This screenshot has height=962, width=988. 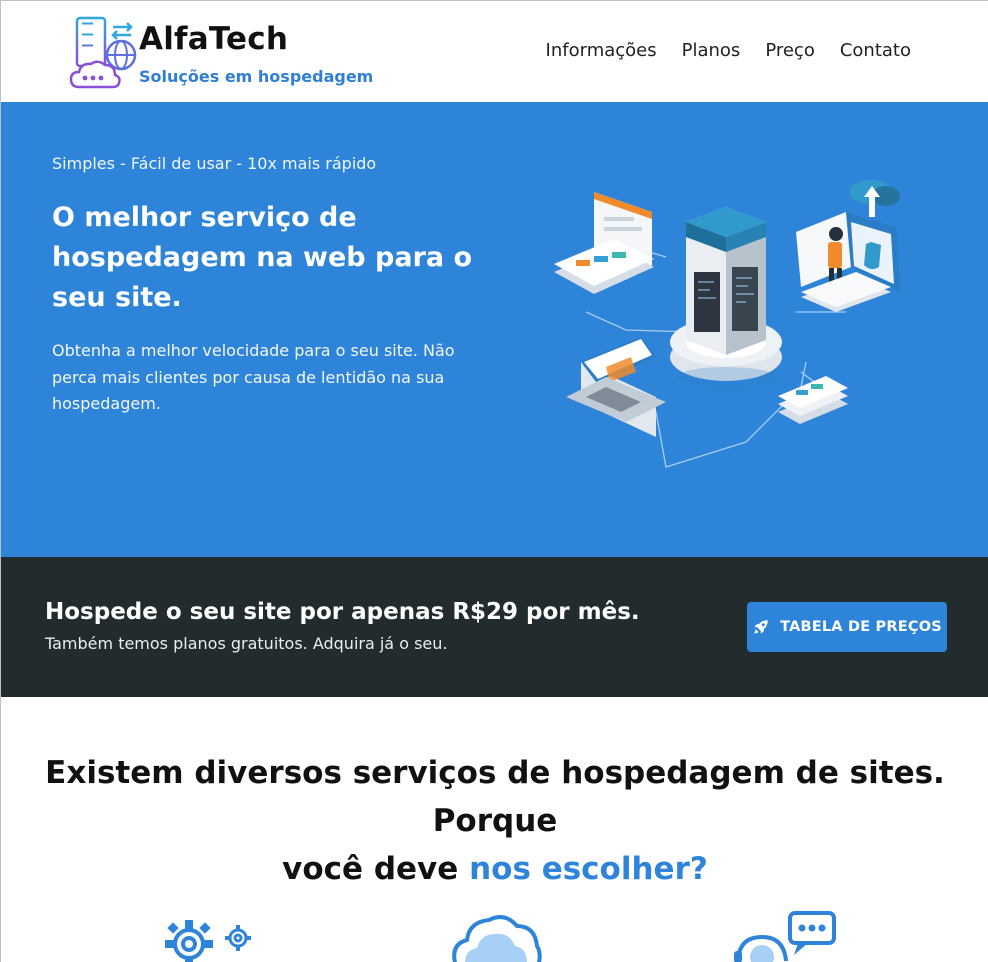 What do you see at coordinates (711, 50) in the screenshot?
I see `nav-link-planos: Planos` at bounding box center [711, 50].